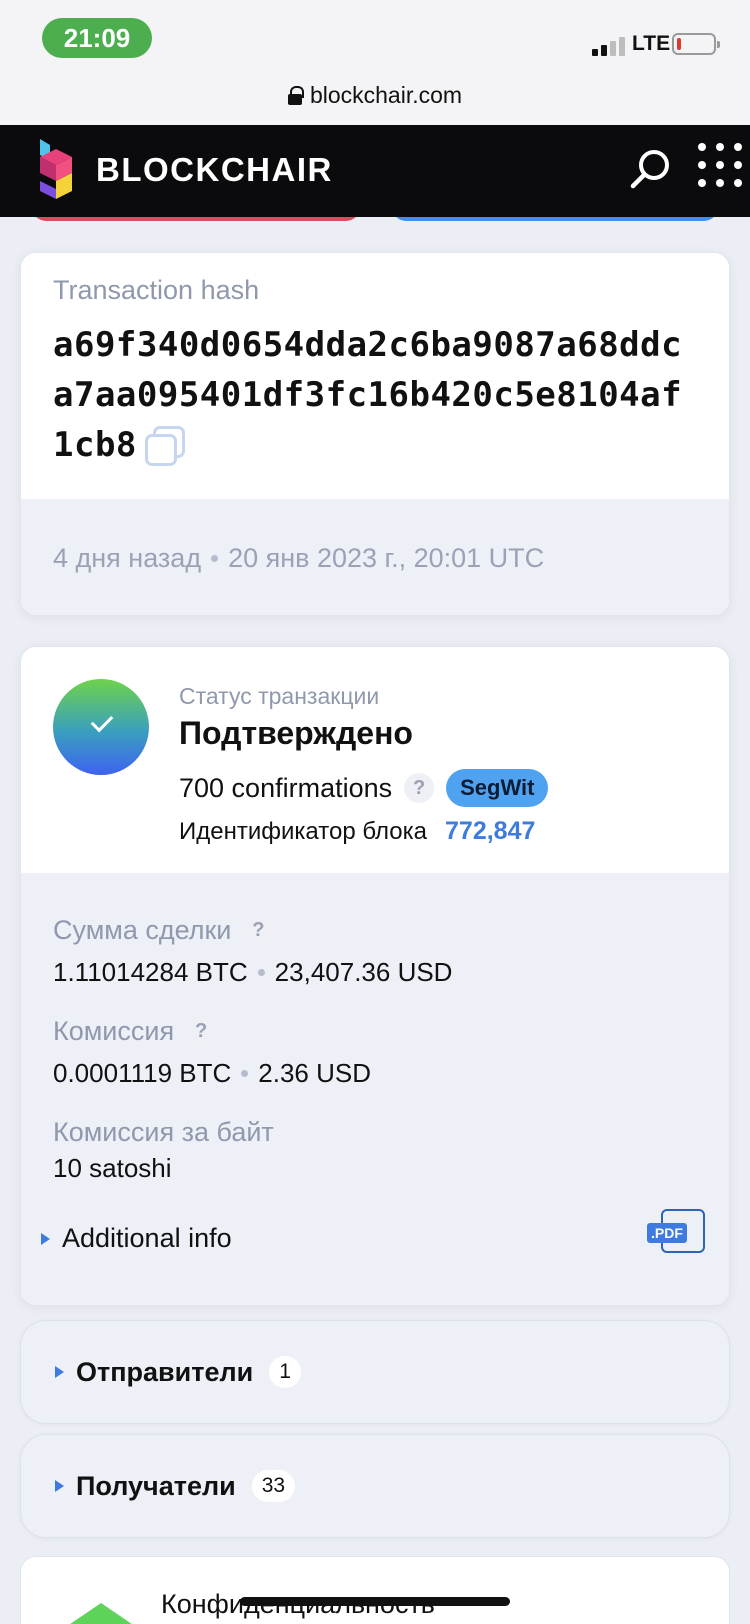 Image resolution: width=750 pixels, height=1624 pixels. What do you see at coordinates (375, 1601) in the screenshot?
I see `home-indicator` at bounding box center [375, 1601].